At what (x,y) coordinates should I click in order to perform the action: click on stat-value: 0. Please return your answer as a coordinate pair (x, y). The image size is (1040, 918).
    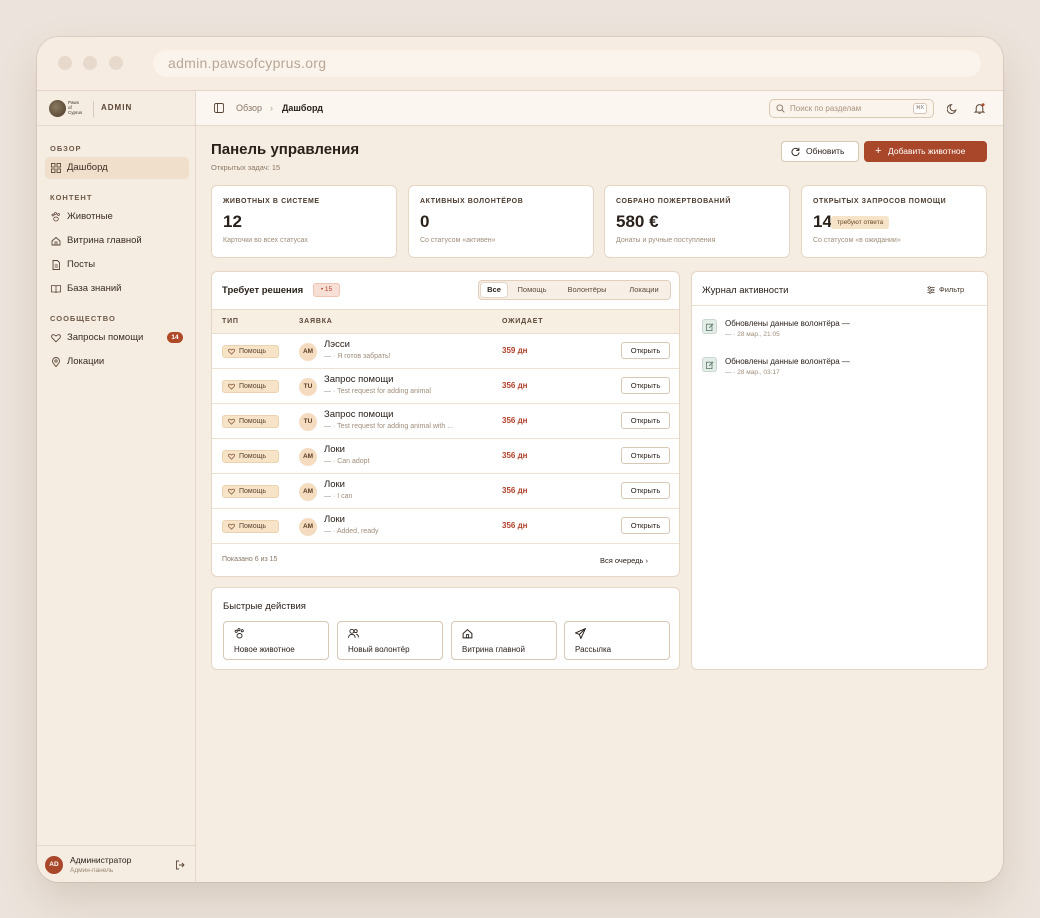
    Looking at the image, I should click on (425, 221).